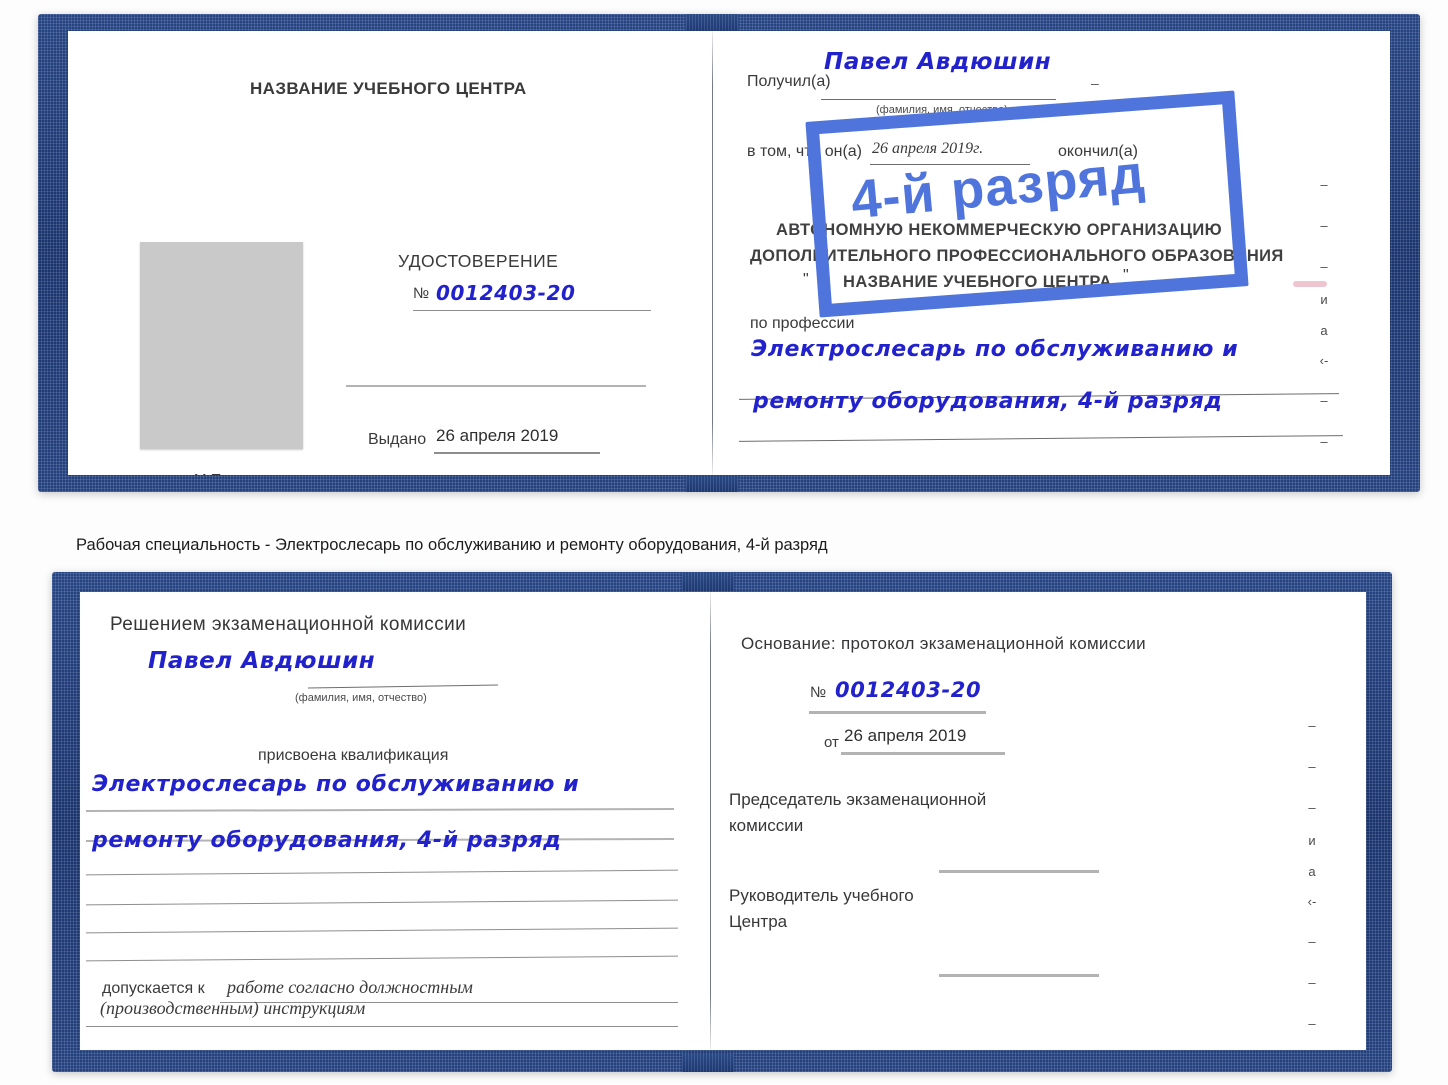  What do you see at coordinates (818, 692) in the screenshot?
I see `protocol-number-symbol: №` at bounding box center [818, 692].